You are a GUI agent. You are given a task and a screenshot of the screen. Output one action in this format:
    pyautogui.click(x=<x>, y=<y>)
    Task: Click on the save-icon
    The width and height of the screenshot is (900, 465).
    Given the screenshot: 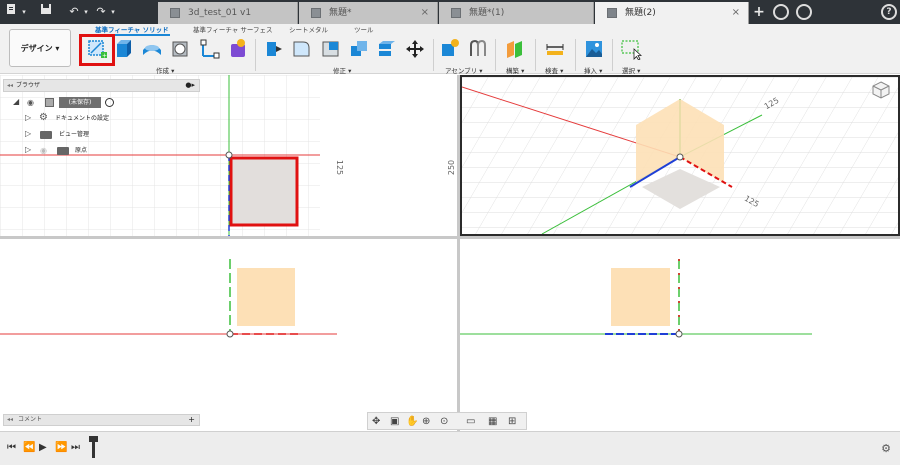 What is the action you would take?
    pyautogui.click(x=46, y=12)
    